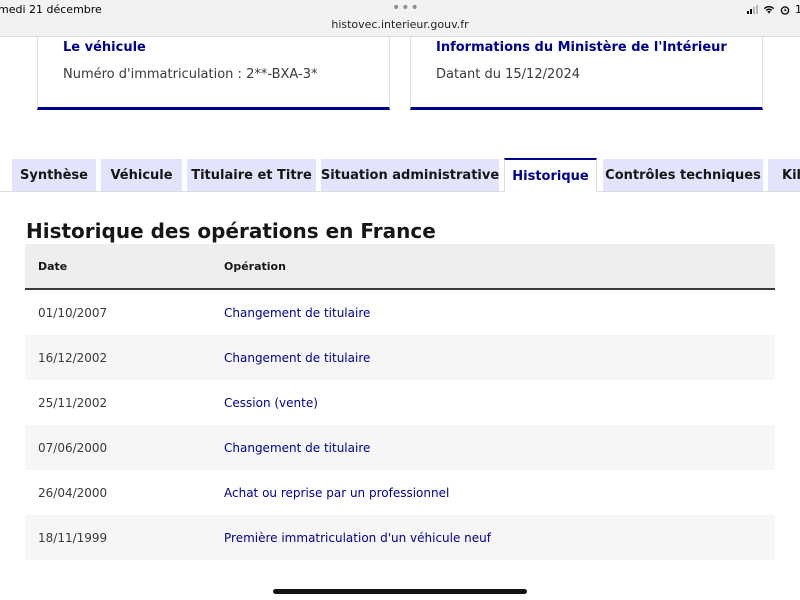  I want to click on row-date: 07/06/2000, so click(73, 448).